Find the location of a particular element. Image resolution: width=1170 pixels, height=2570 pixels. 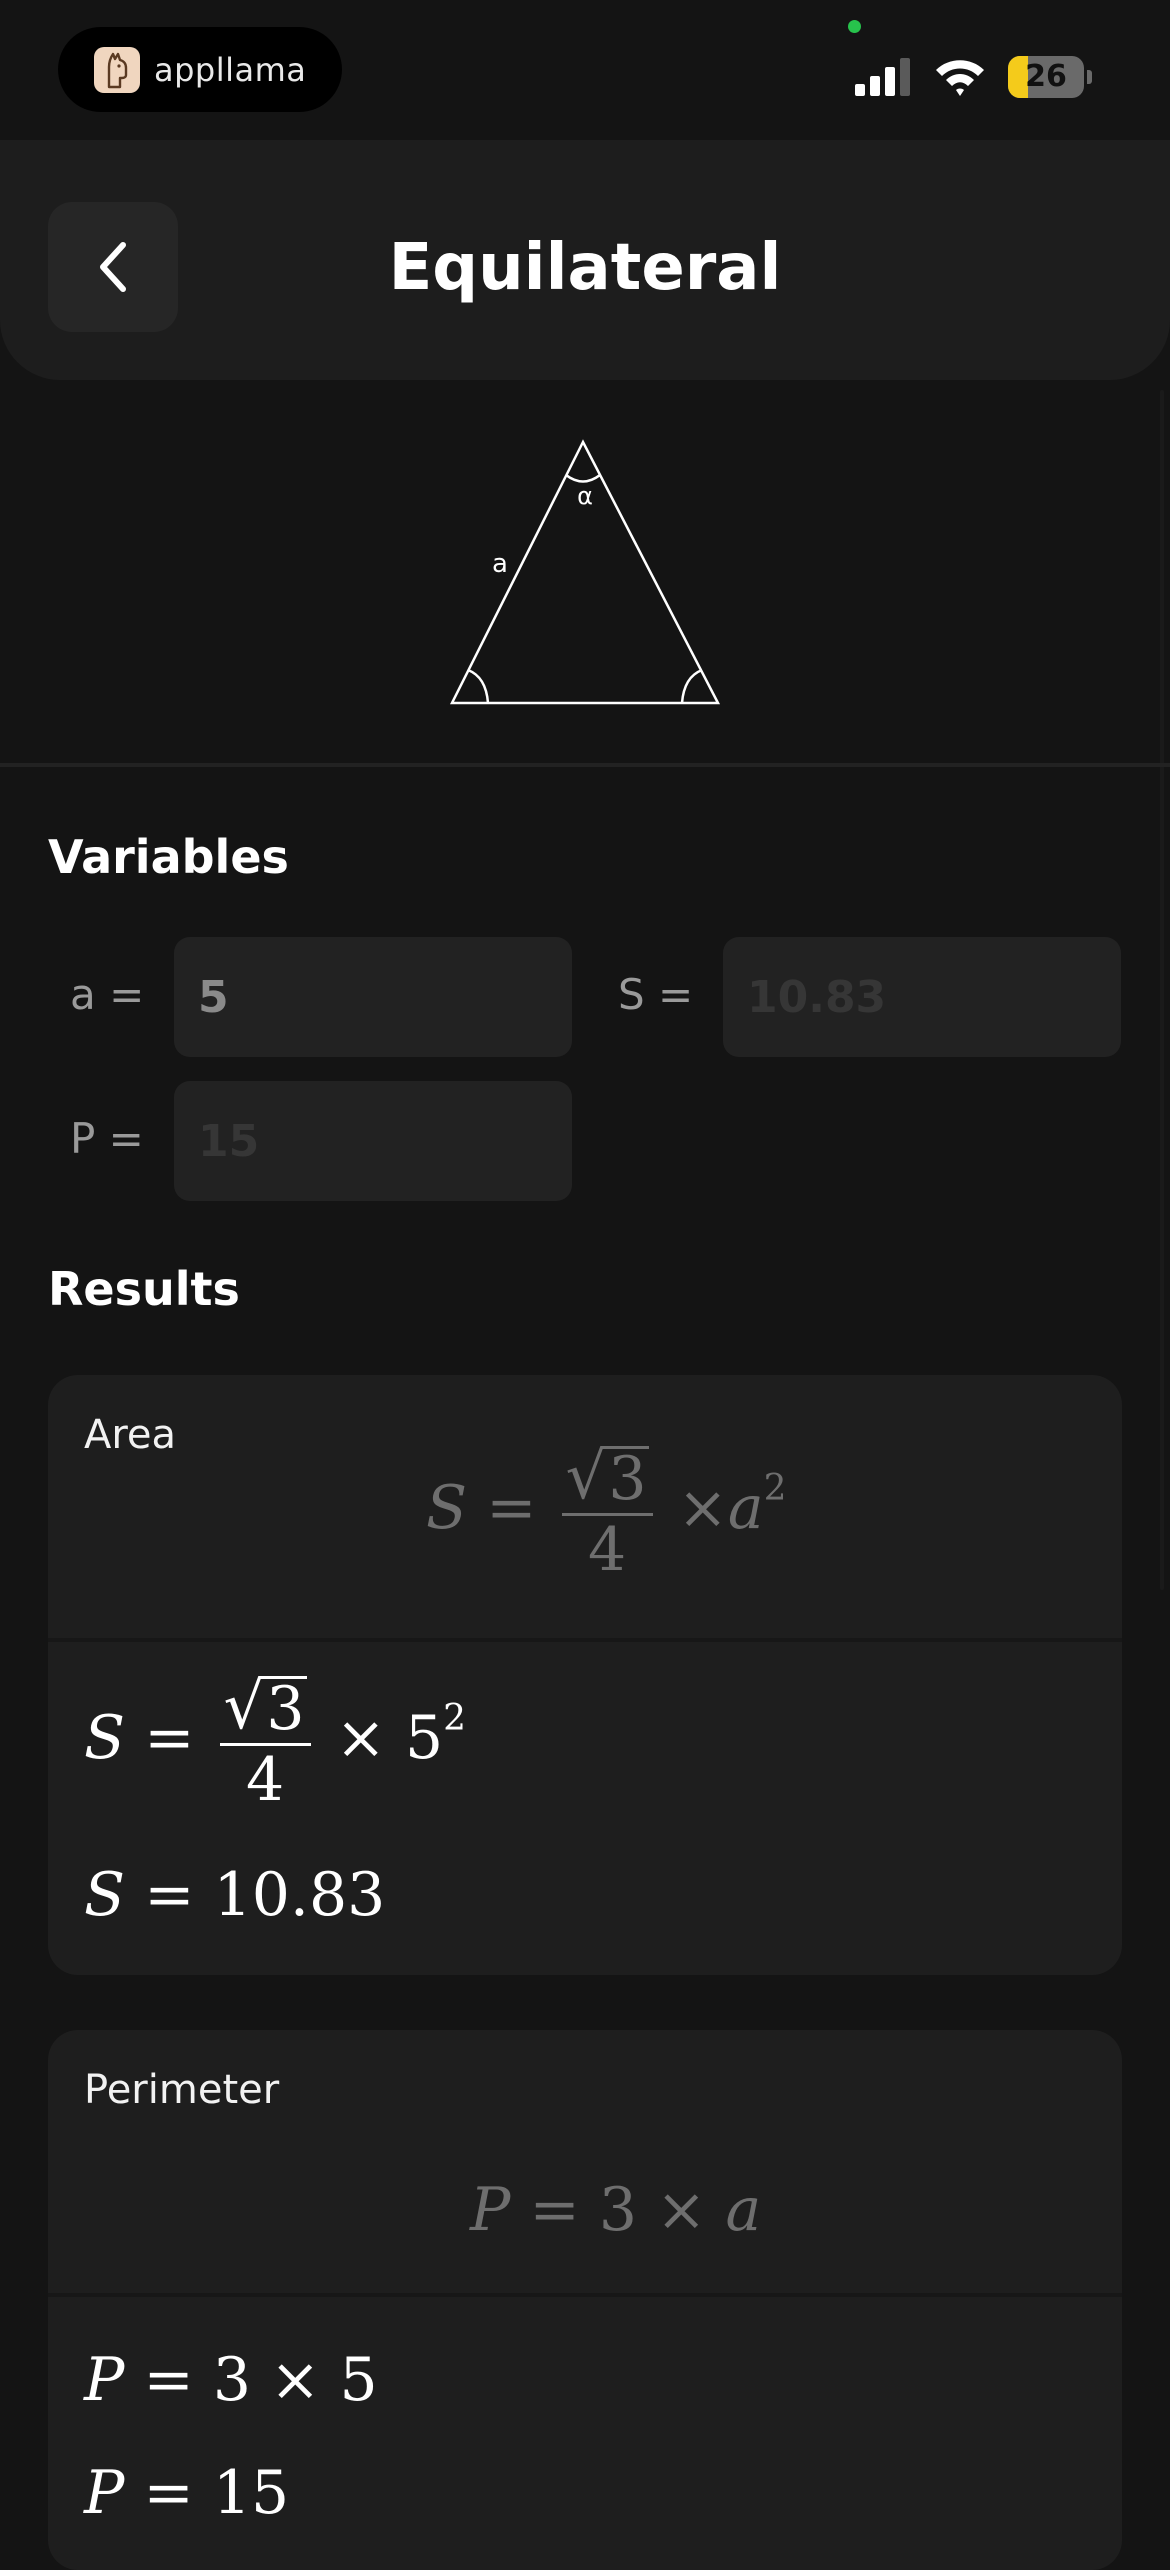

navigation-header: Equilateral is located at coordinates (585, 260).